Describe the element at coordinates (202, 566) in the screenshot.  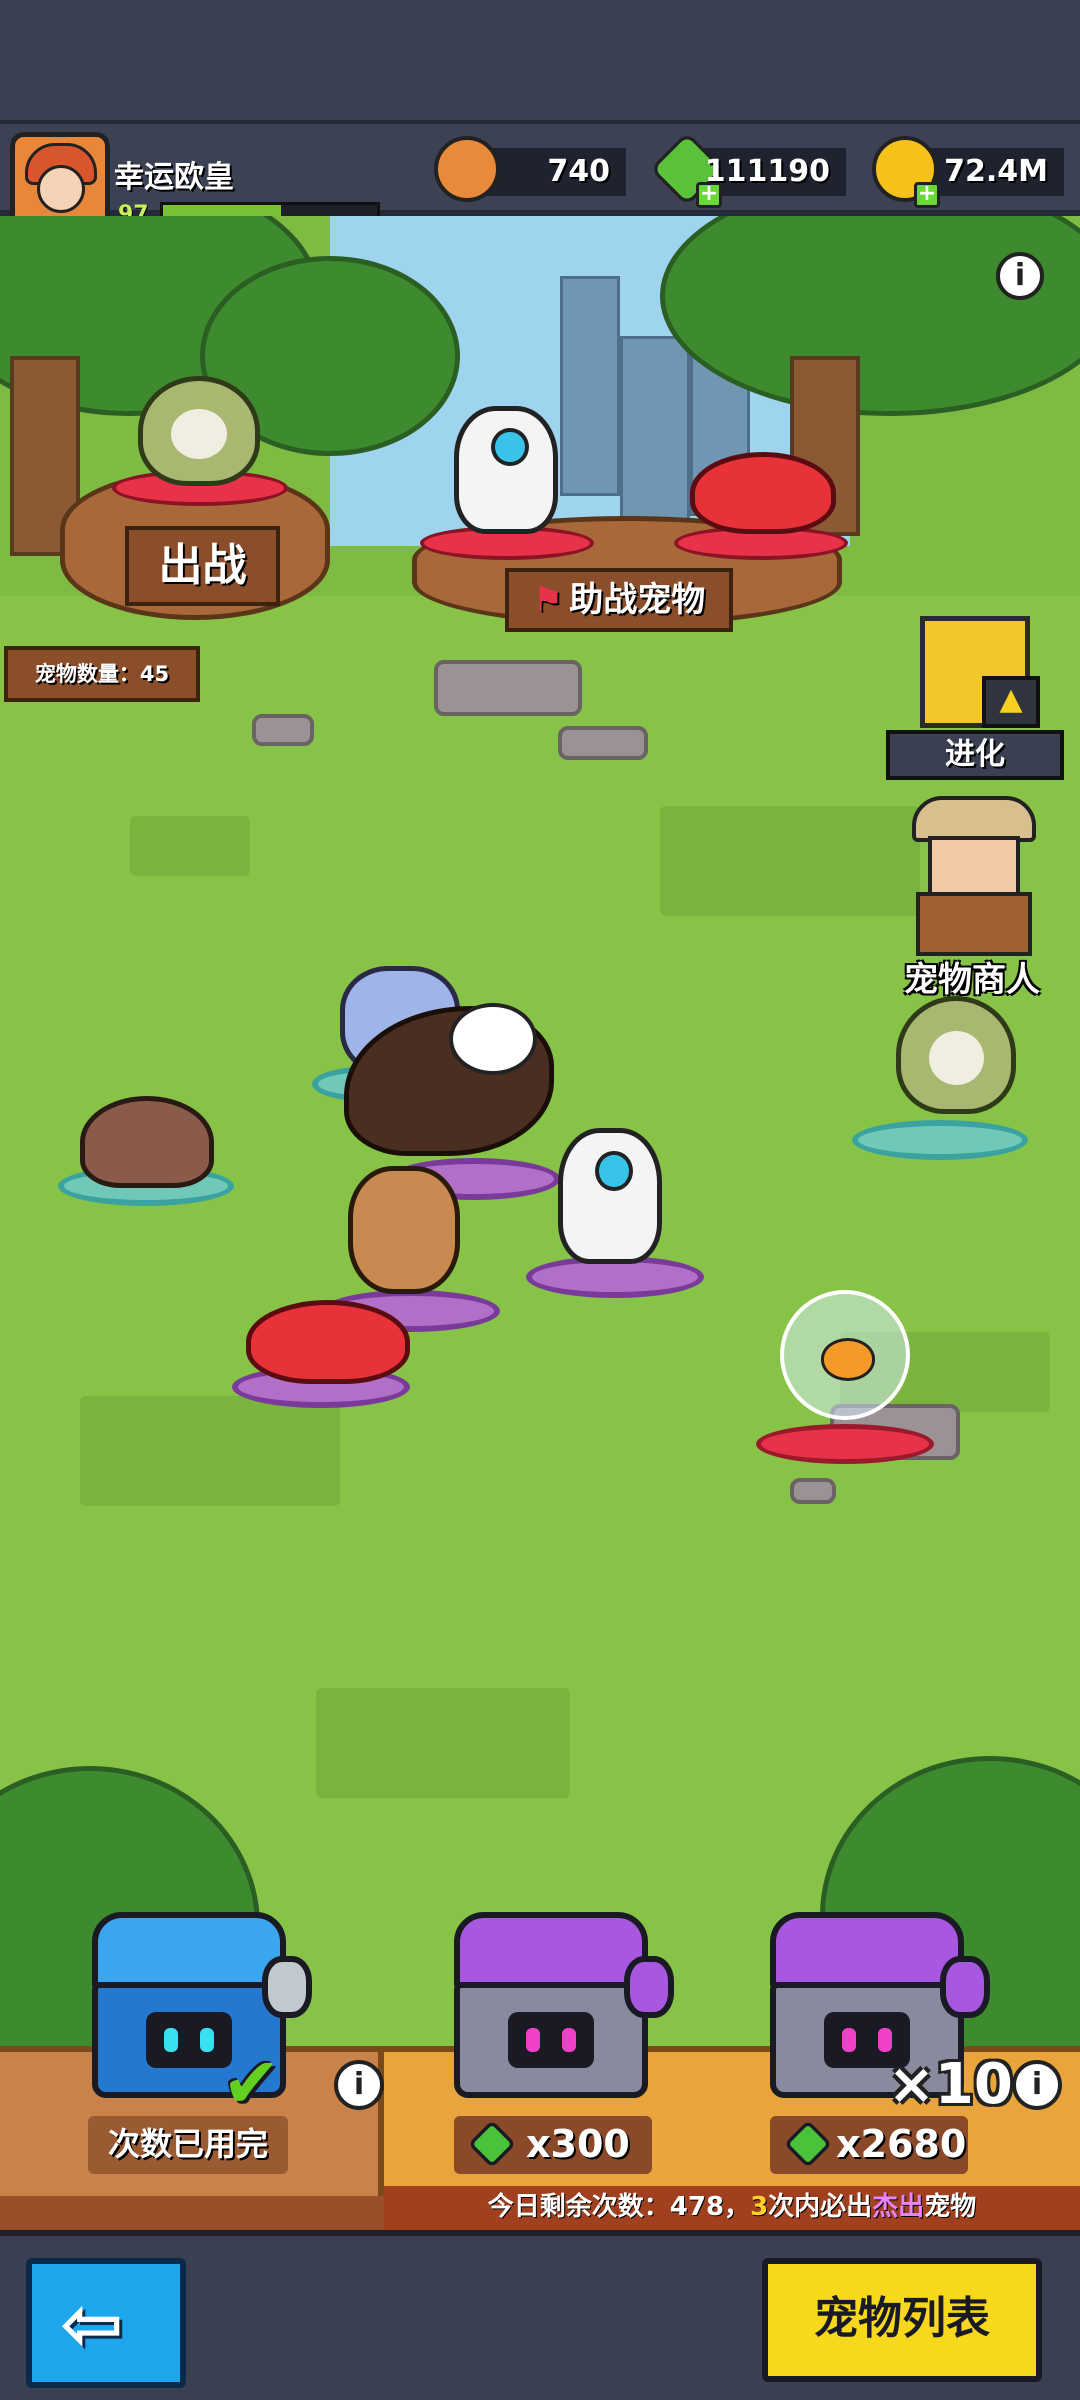
I see `deploy-button: 出战` at that location.